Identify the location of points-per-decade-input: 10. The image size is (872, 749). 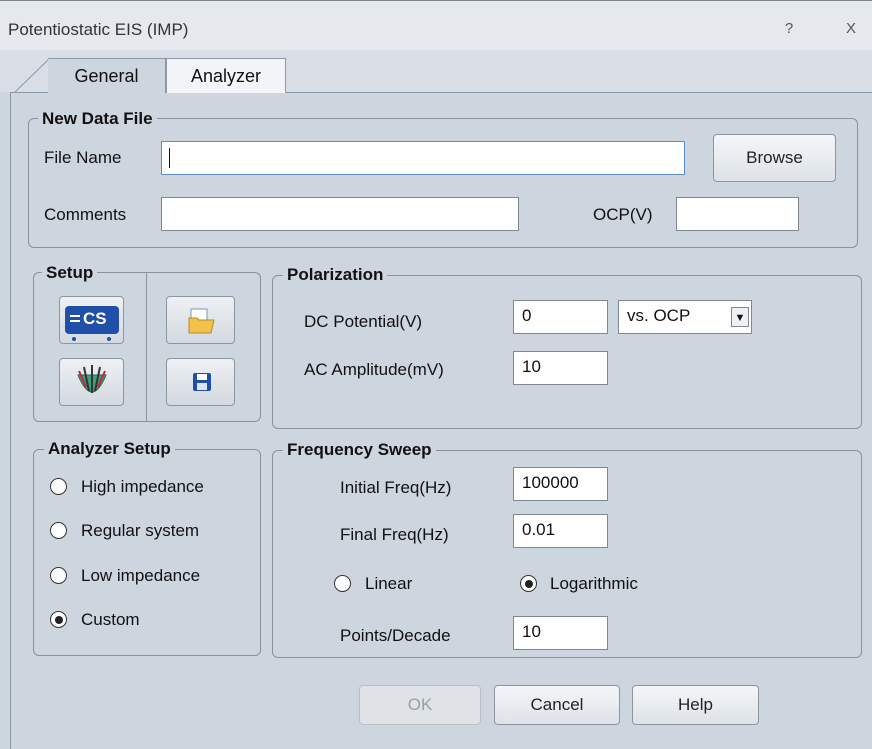
(560, 633).